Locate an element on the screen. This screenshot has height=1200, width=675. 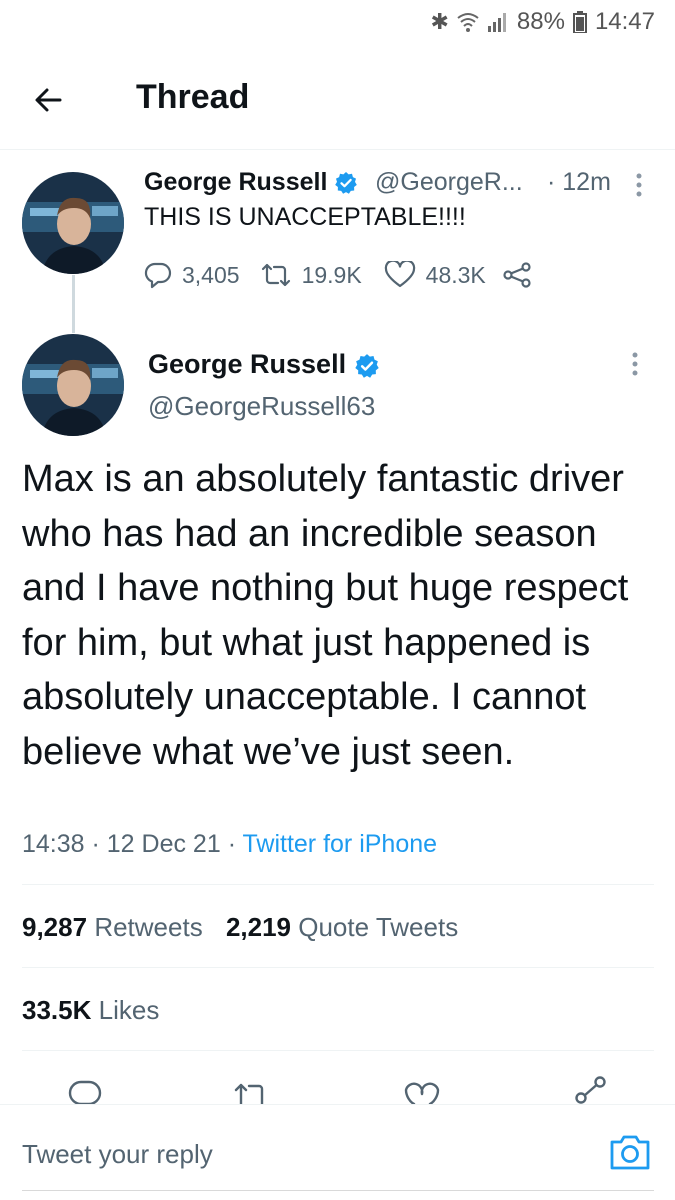
status-bar: ✱ 88% 14:47 is located at coordinates (337, 23).